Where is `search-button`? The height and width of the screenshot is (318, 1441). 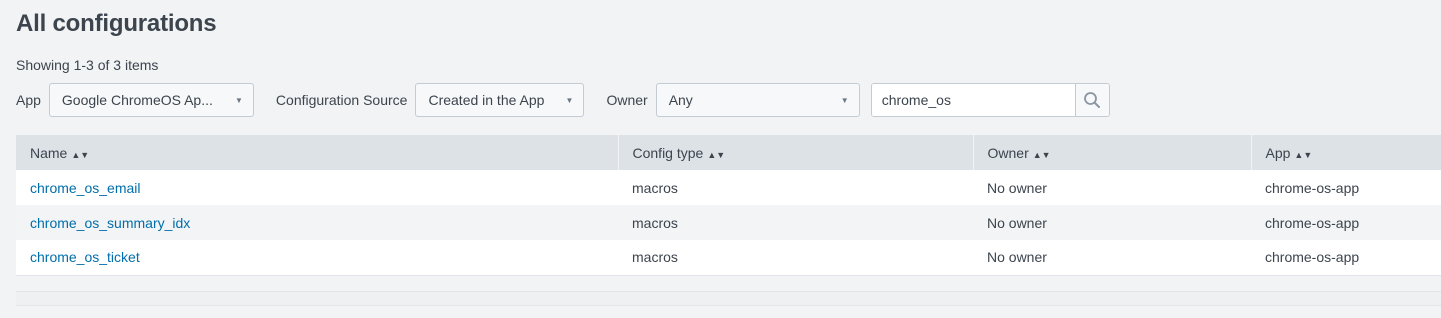 search-button is located at coordinates (1091, 100).